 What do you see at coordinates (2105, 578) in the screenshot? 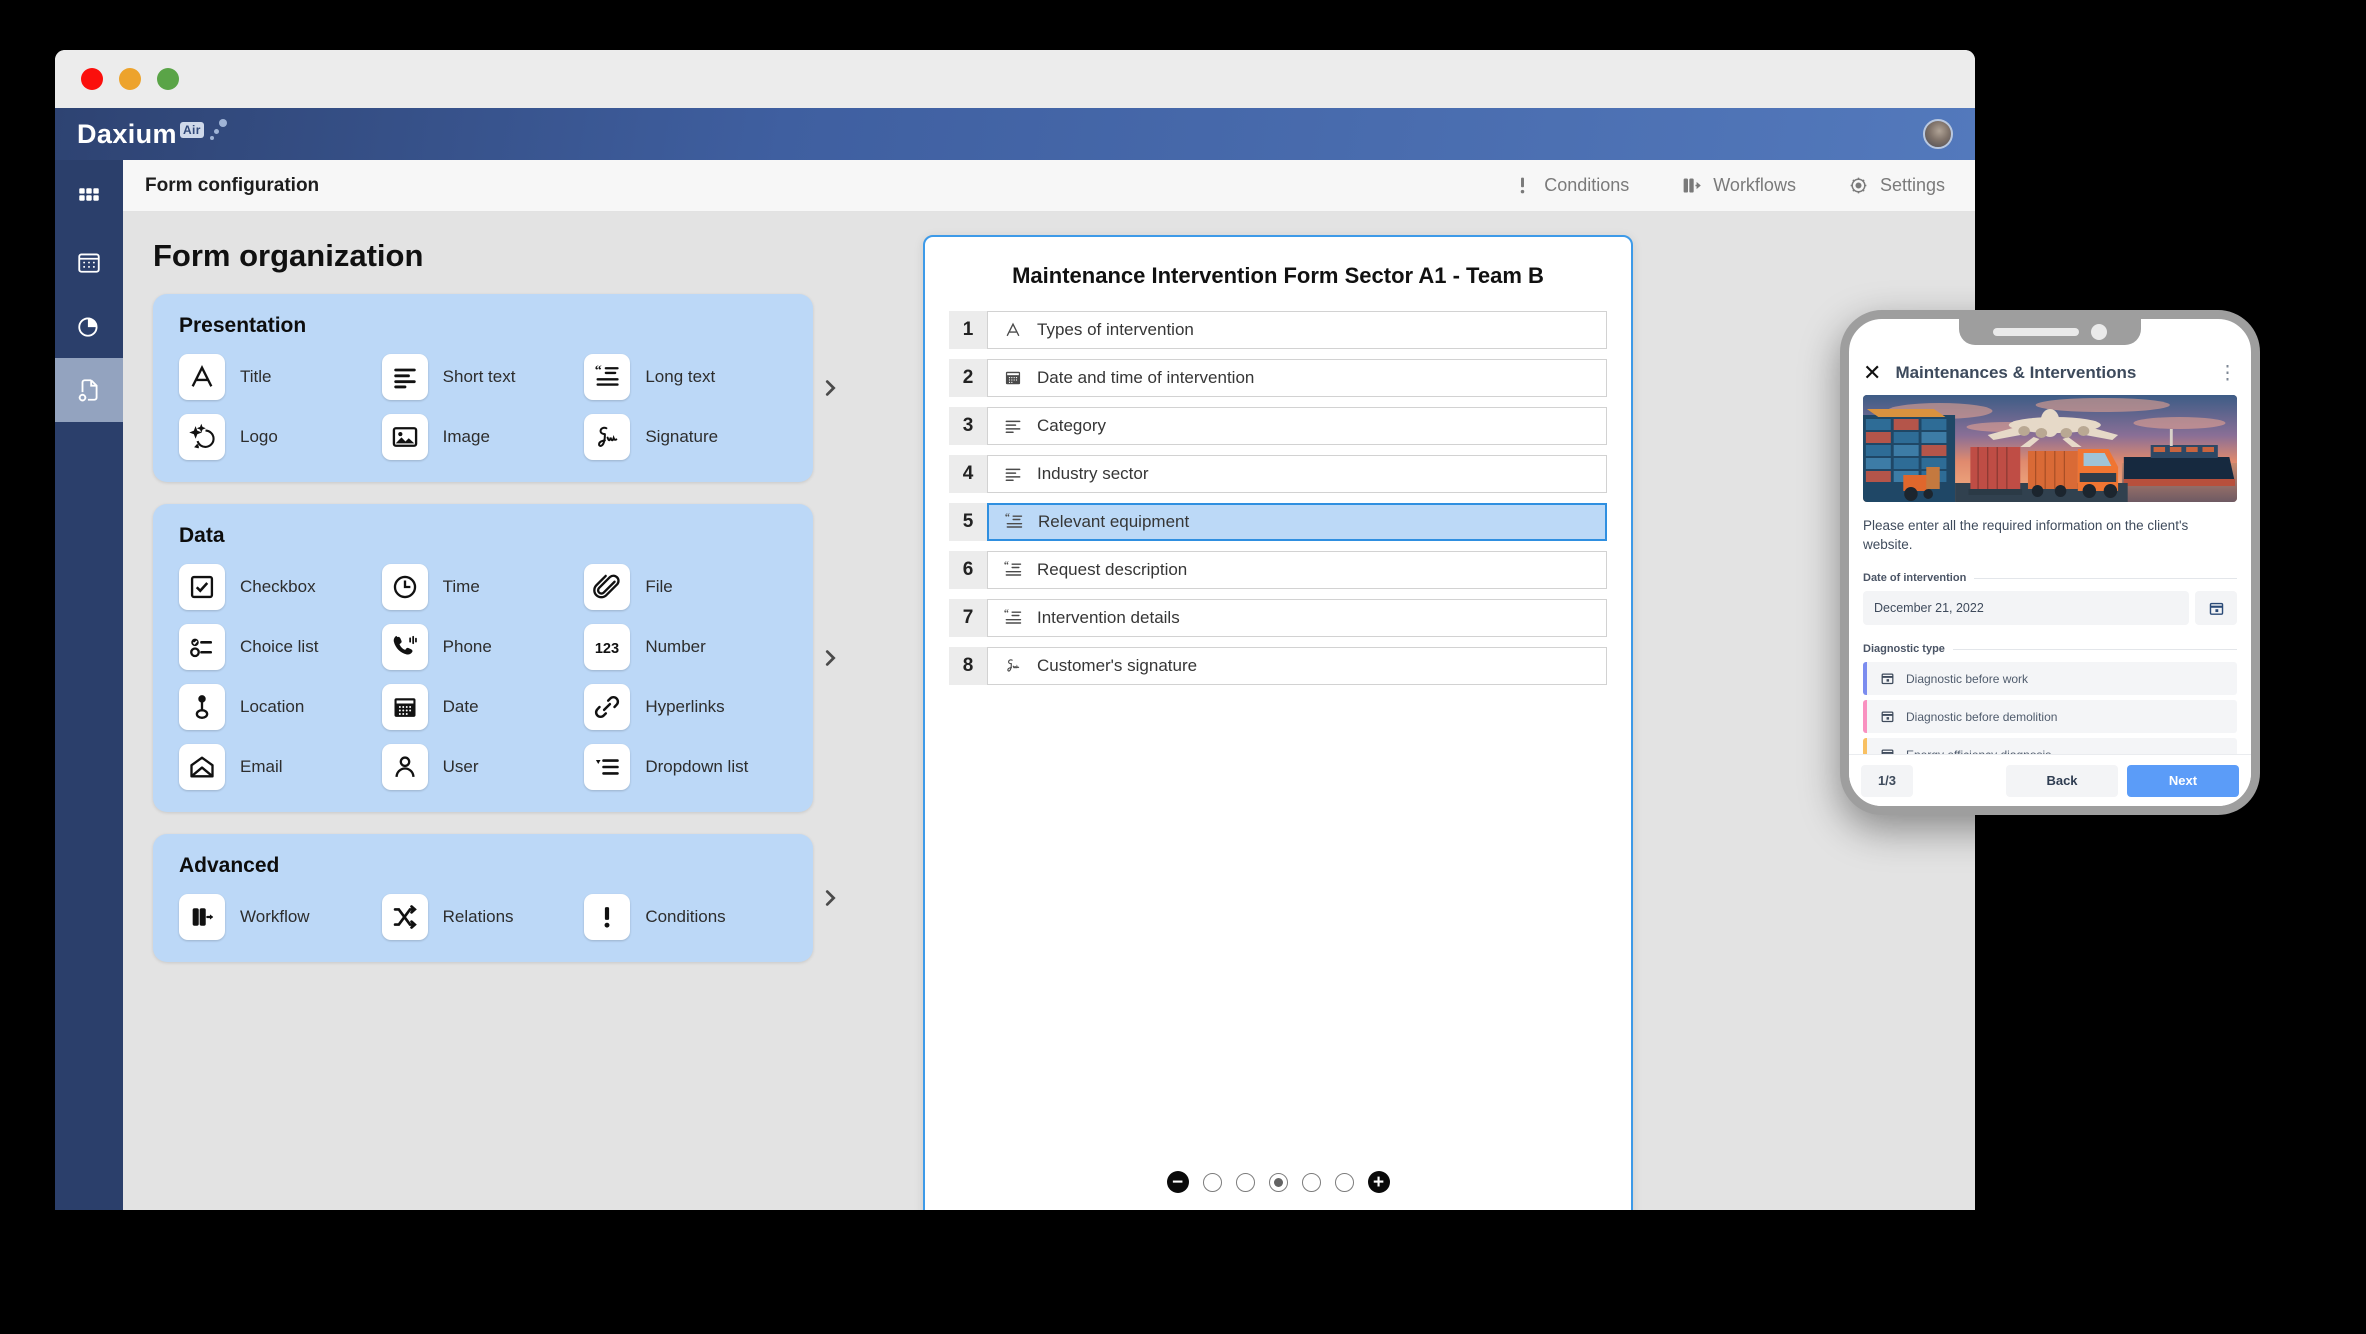
I see `caption-rule` at bounding box center [2105, 578].